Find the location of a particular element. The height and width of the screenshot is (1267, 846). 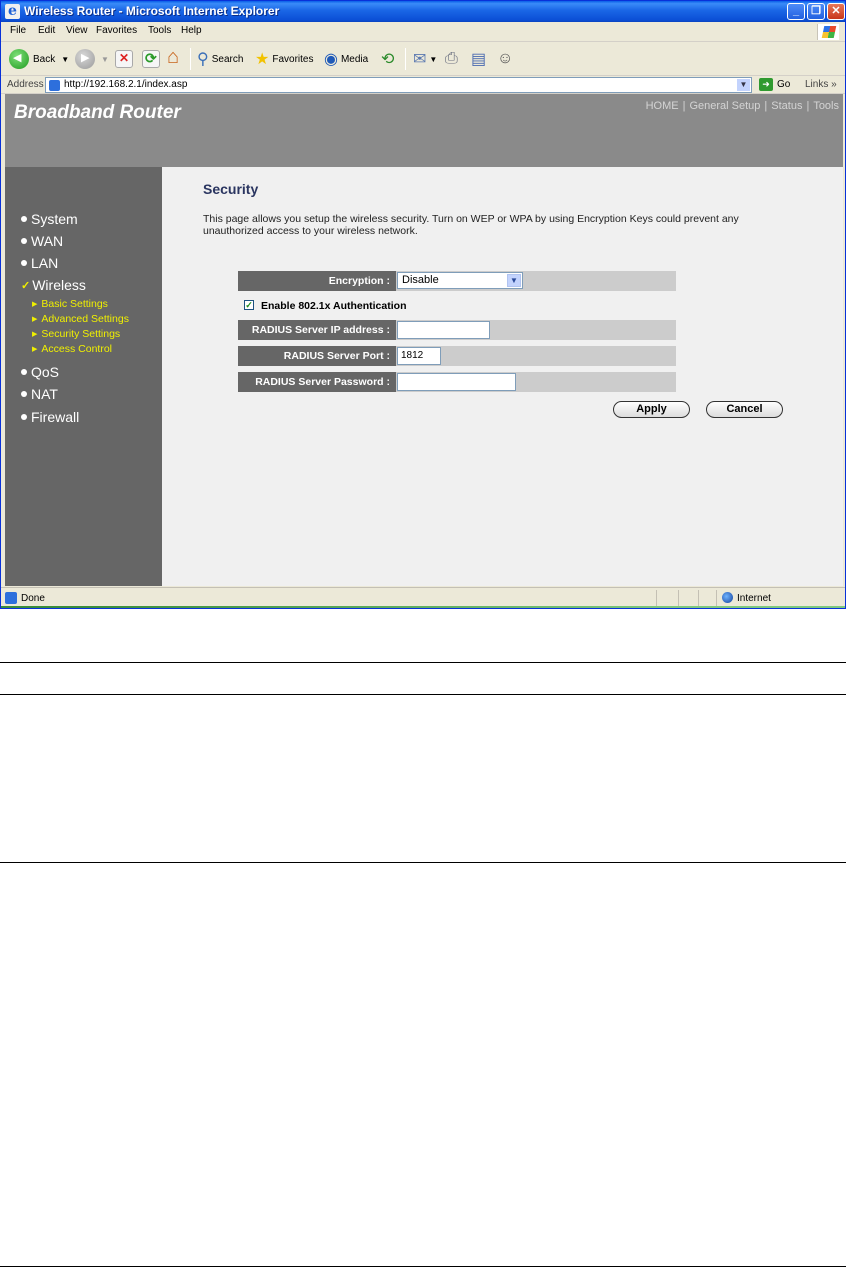

address-input: http://192.168.2.1/index.asp ▼ is located at coordinates (398, 85).